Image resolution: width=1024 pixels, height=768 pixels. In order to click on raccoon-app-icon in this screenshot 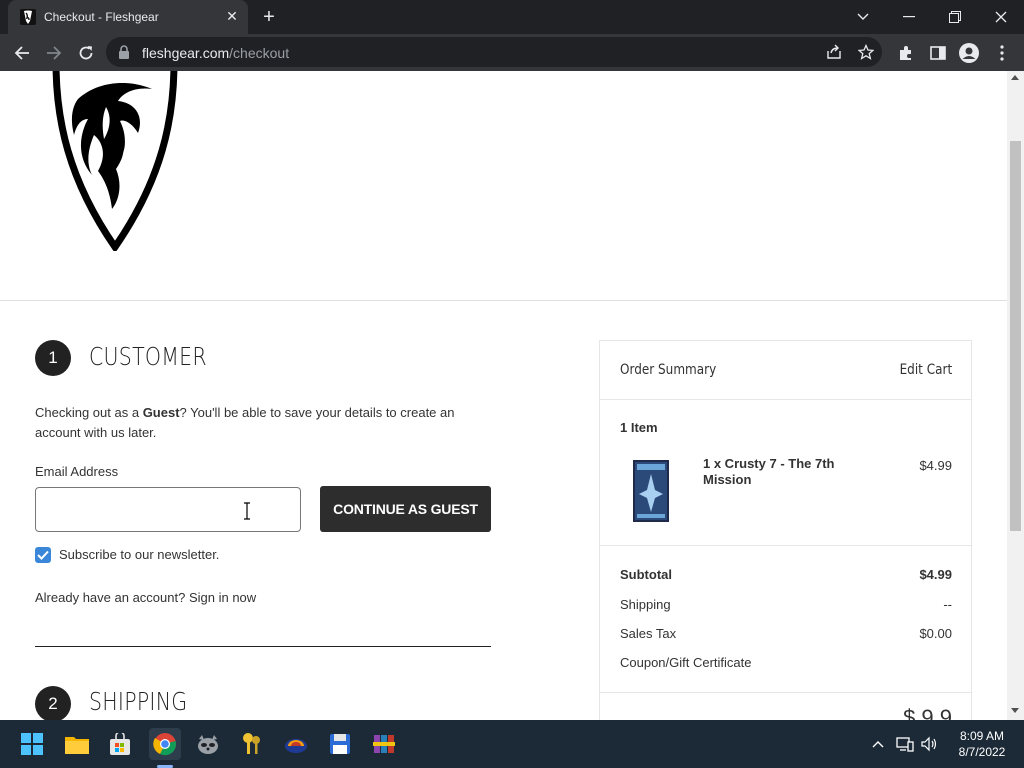, I will do `click(208, 744)`.